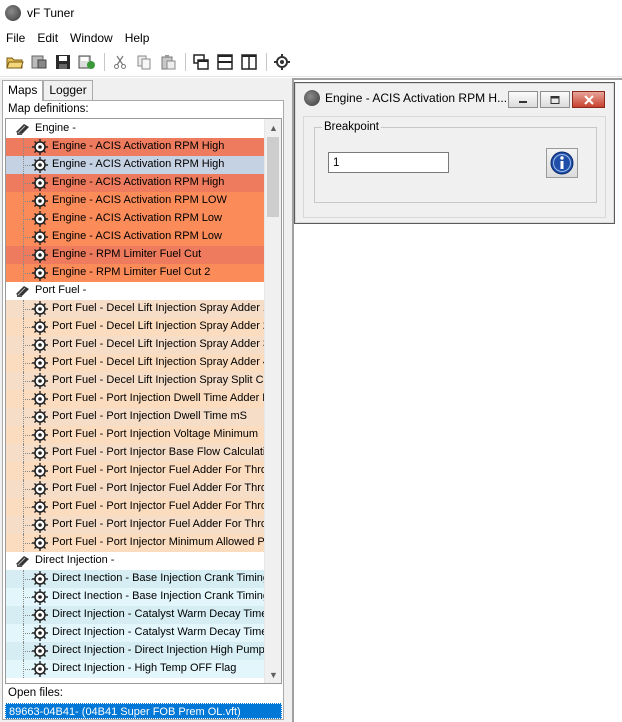  What do you see at coordinates (15, 38) in the screenshot?
I see `menu-file: File` at bounding box center [15, 38].